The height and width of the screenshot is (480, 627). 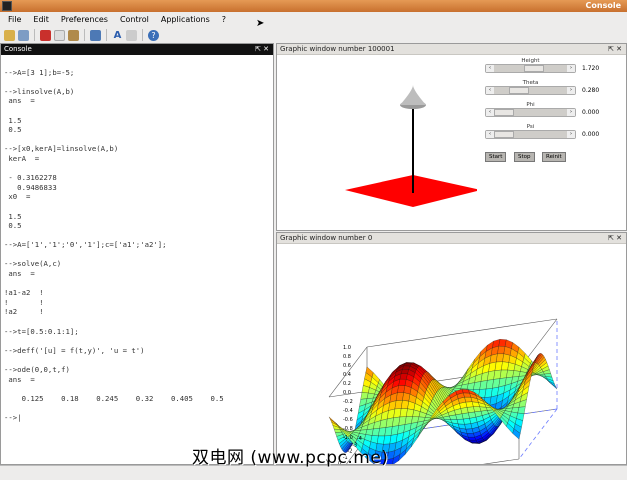 What do you see at coordinates (30, 187) in the screenshot?
I see `console-line: 0.9486833` at bounding box center [30, 187].